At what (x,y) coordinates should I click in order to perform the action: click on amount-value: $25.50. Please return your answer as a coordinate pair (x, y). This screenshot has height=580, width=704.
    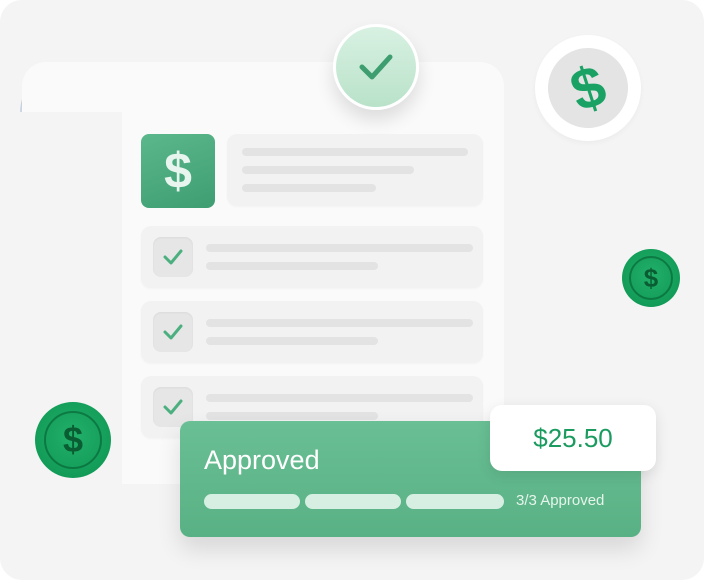
    Looking at the image, I should click on (573, 437).